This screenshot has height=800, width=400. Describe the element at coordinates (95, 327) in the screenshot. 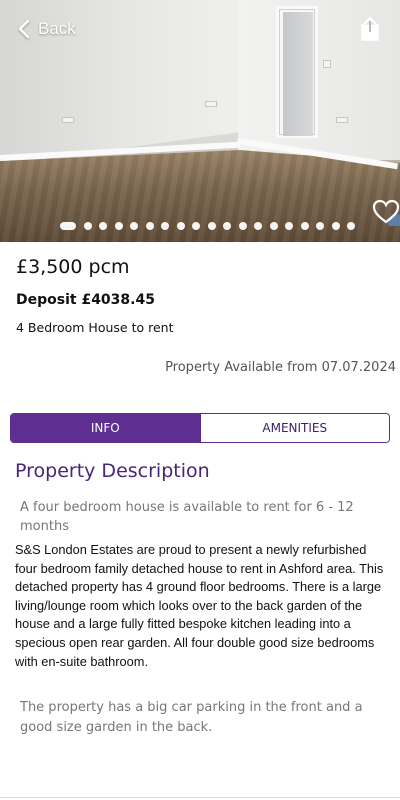

I see `listing-type: 4 Bedroom House to rent` at that location.